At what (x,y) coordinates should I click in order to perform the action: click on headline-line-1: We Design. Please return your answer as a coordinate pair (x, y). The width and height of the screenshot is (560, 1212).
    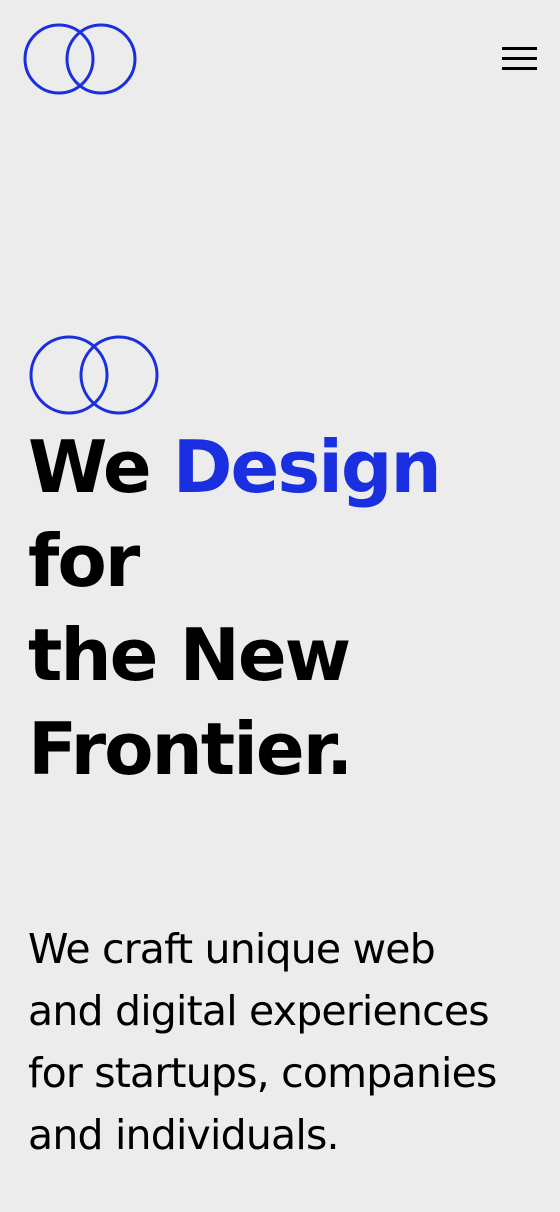
    Looking at the image, I should click on (288, 467).